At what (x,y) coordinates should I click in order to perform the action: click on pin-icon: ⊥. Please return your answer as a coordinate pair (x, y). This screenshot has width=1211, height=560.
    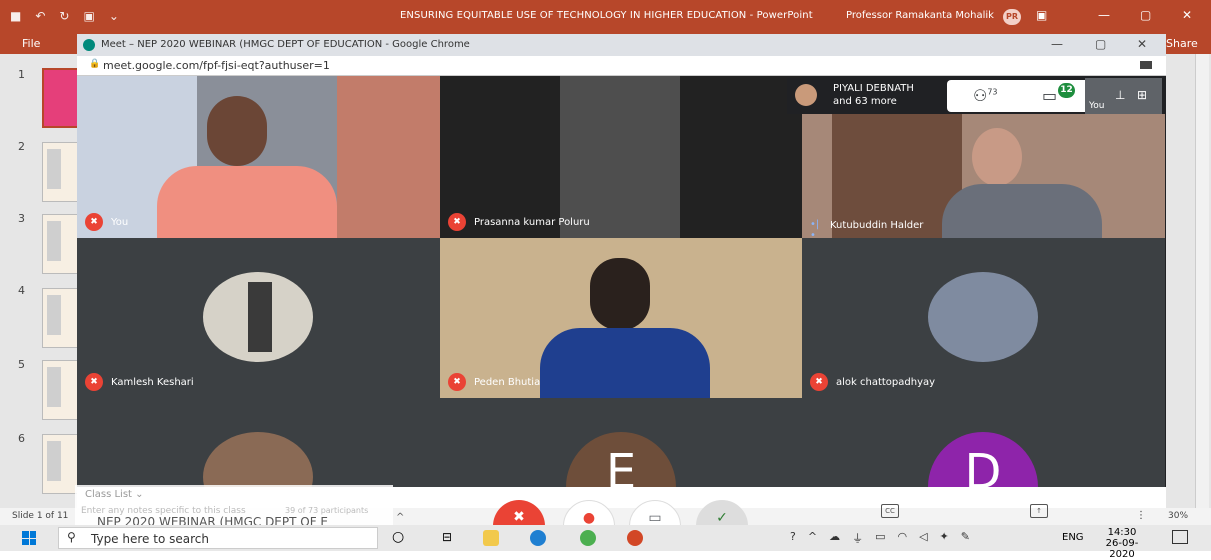
    Looking at the image, I should click on (1120, 95).